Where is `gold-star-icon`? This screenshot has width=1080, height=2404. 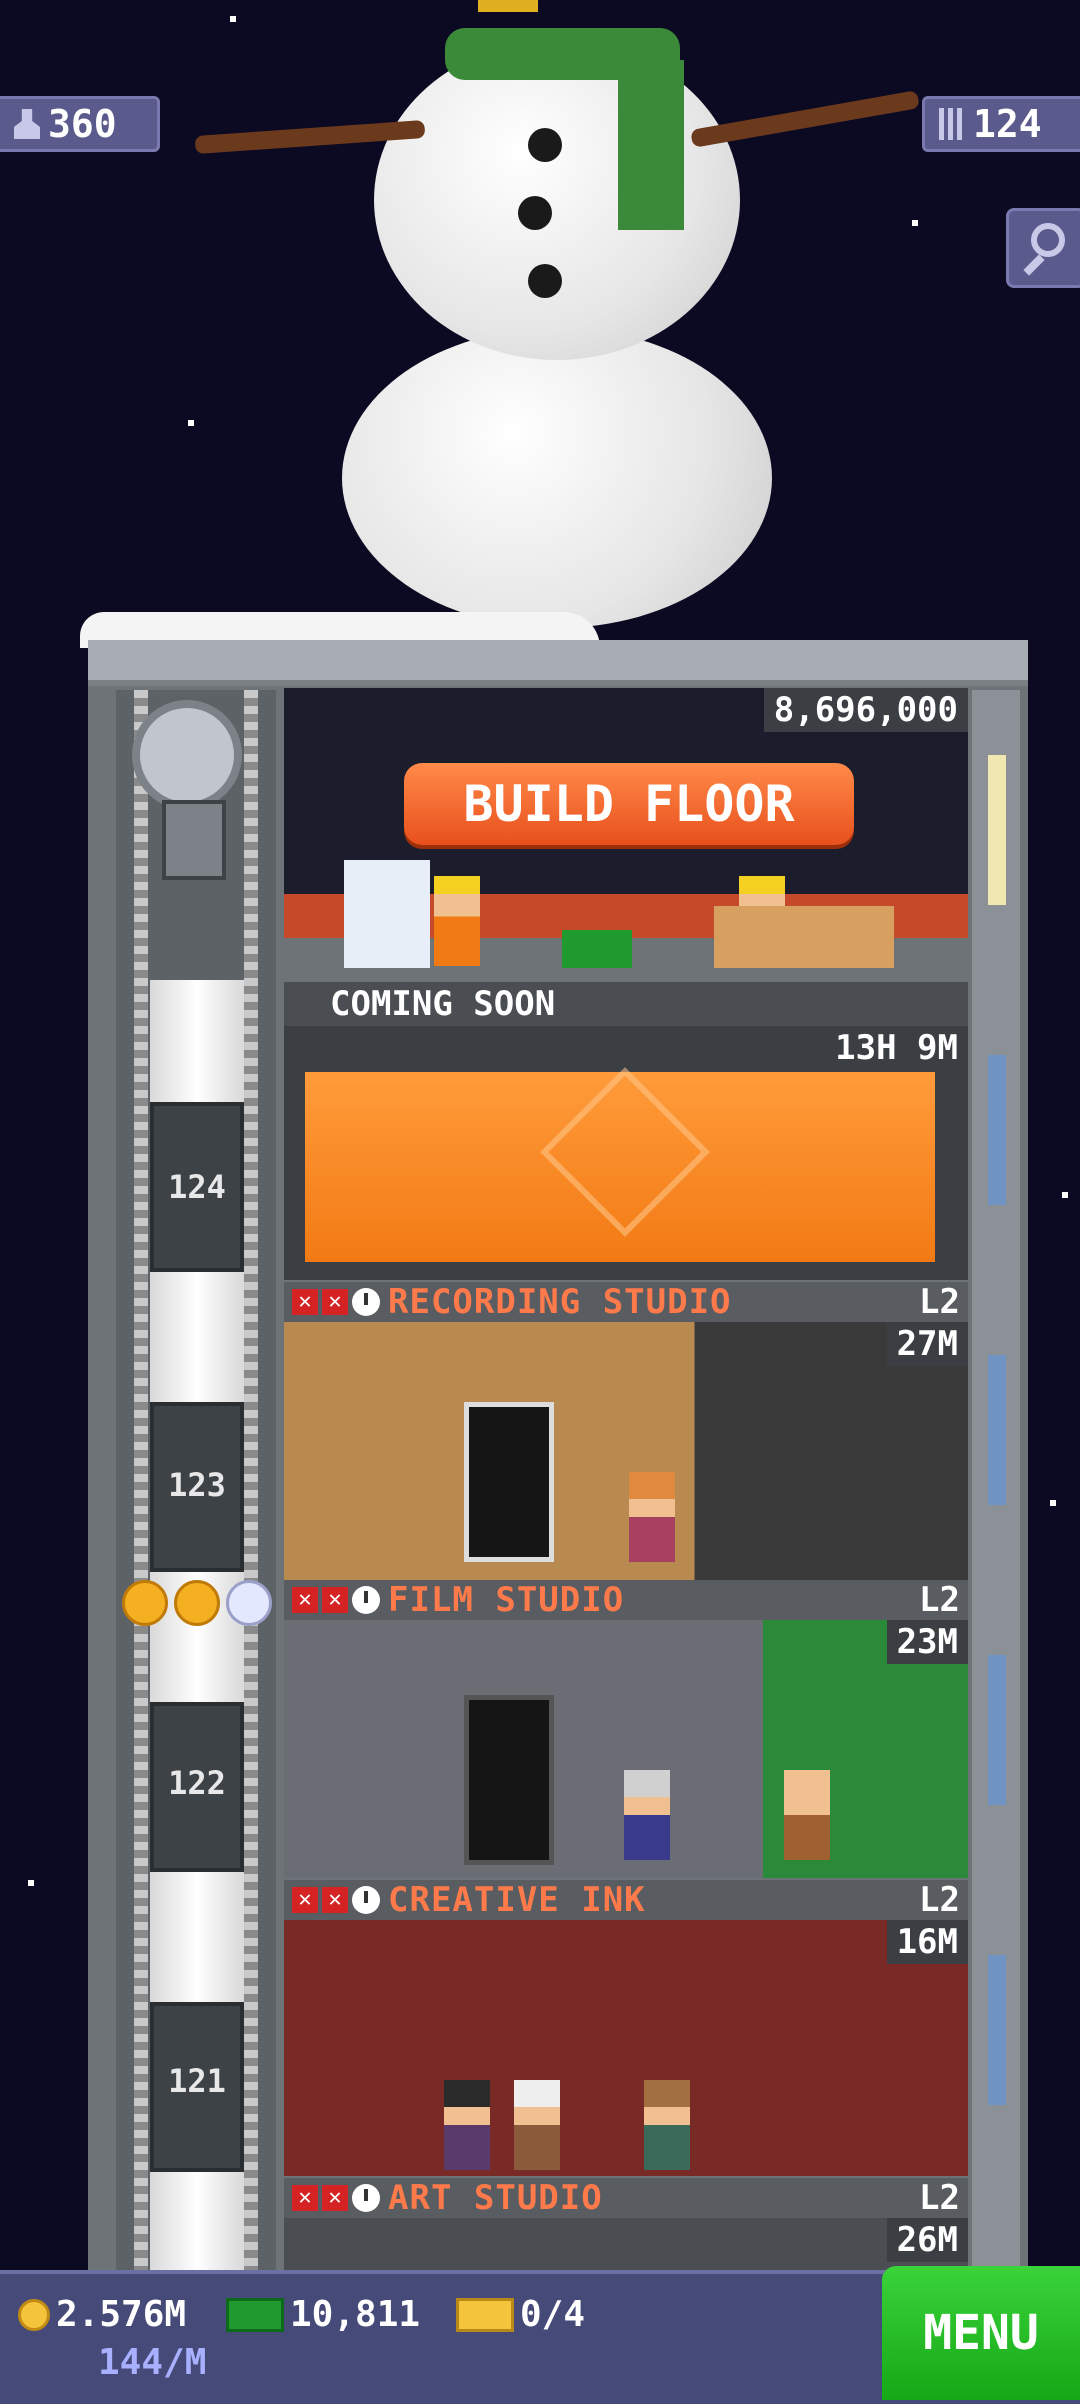 gold-star-icon is located at coordinates (145, 1603).